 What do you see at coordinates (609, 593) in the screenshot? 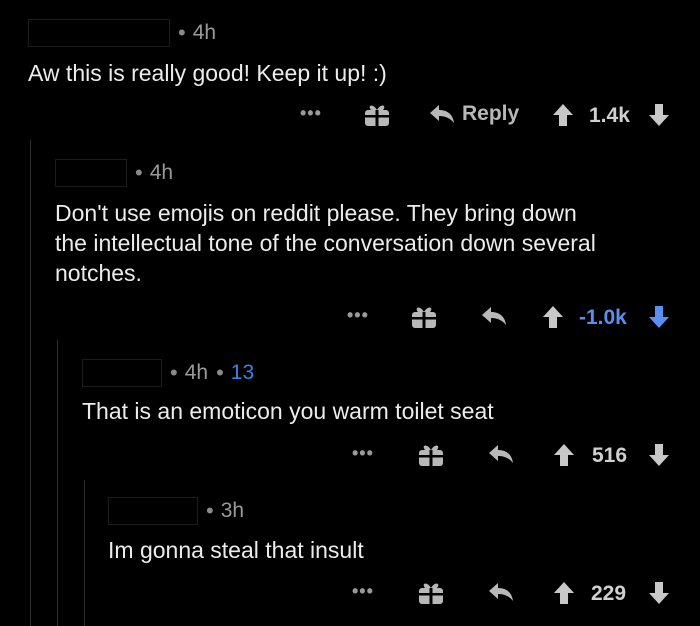
I see `vote-score: 229` at bounding box center [609, 593].